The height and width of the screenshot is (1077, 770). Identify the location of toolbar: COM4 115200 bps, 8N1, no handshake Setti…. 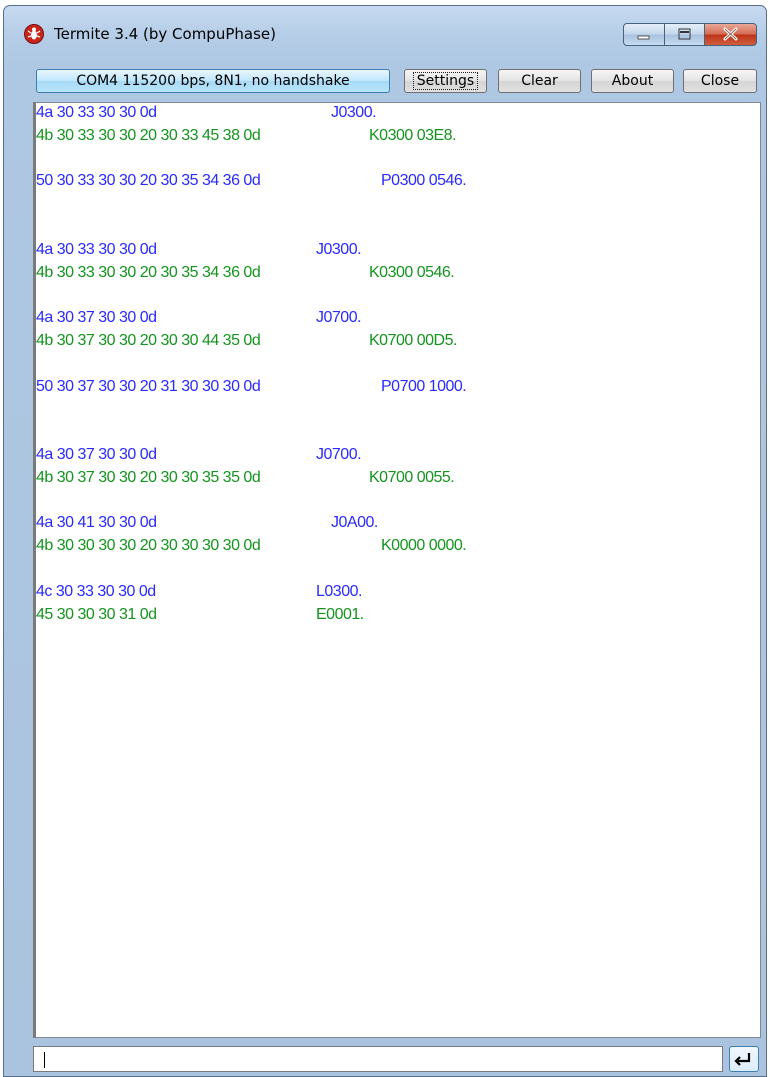
(385, 79).